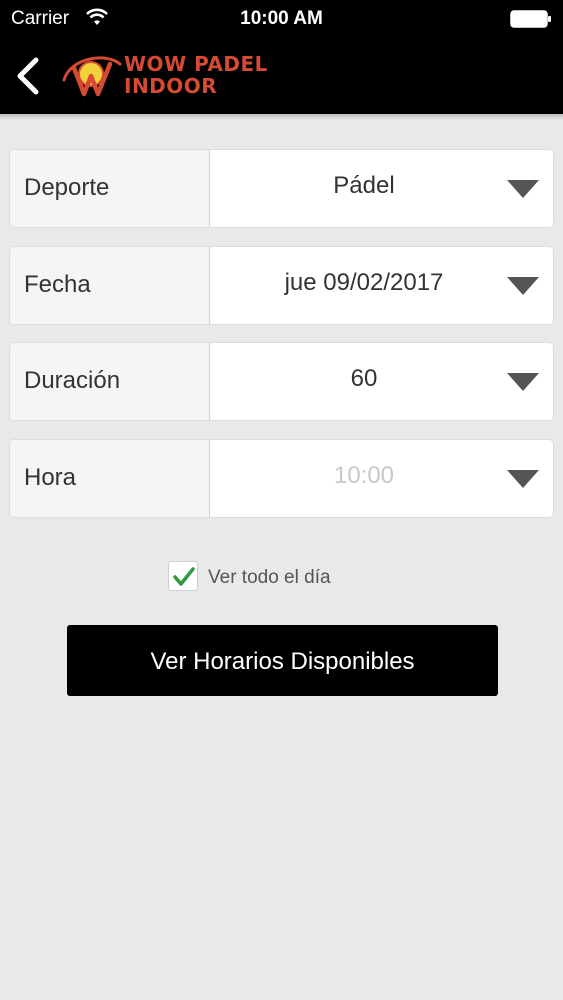 The height and width of the screenshot is (1000, 563). I want to click on duracion-select: 60, so click(382, 381).